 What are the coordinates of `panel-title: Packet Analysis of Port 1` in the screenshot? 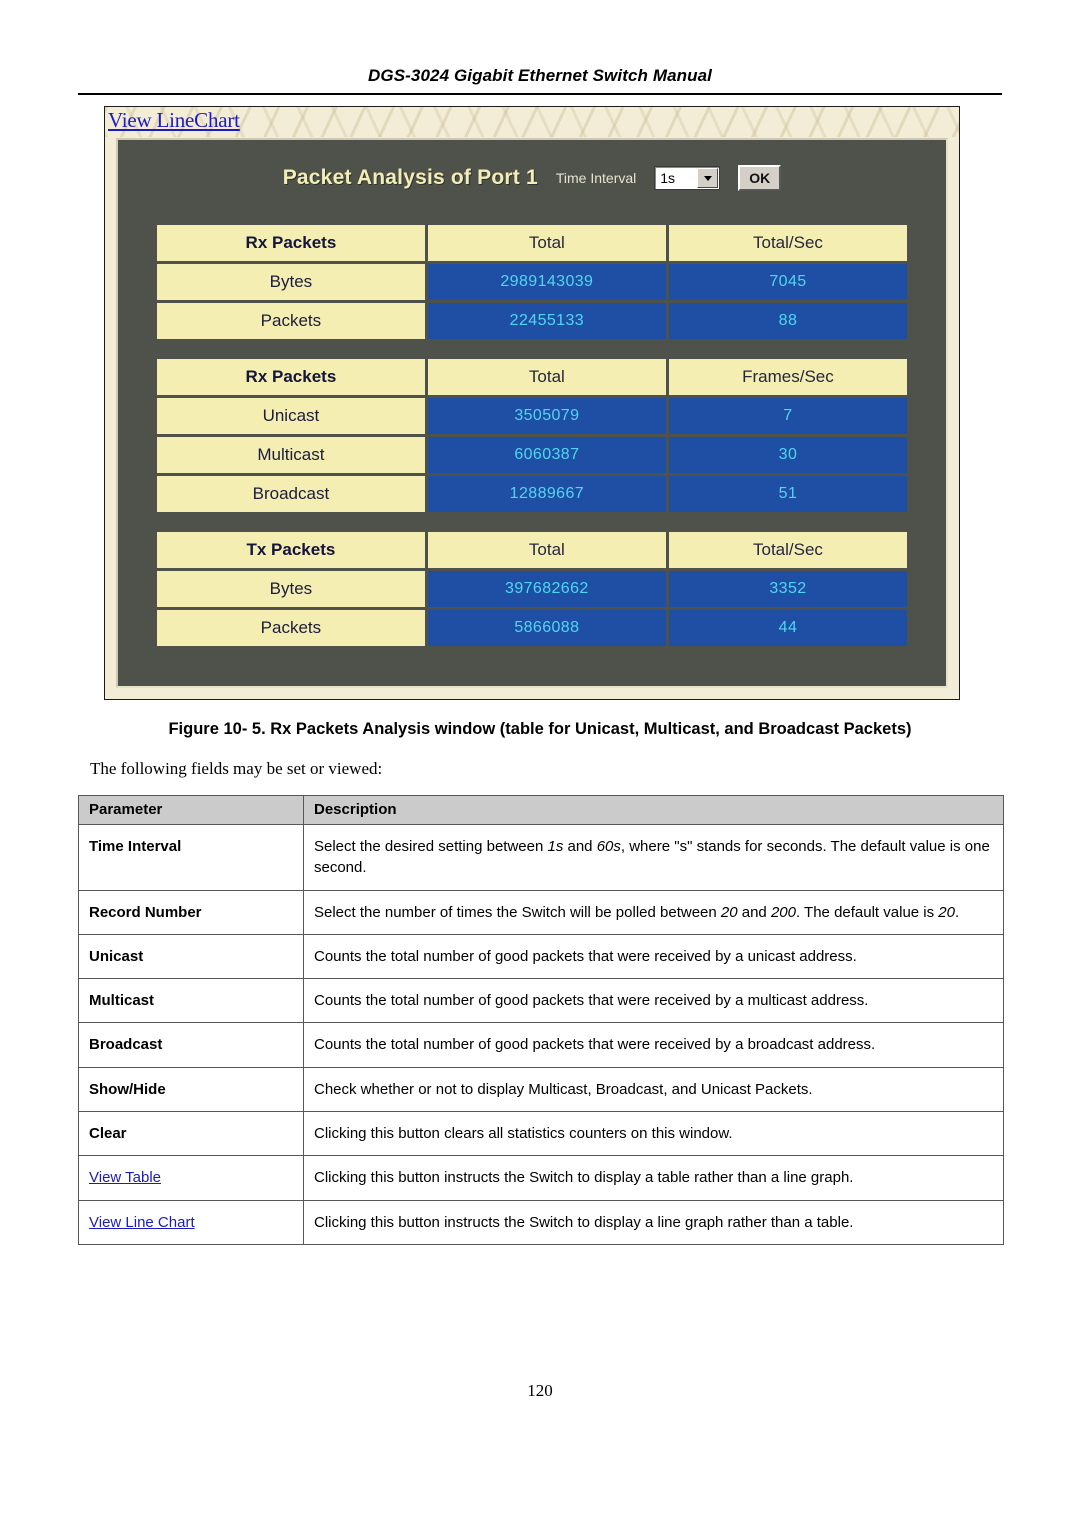 It's located at (410, 177).